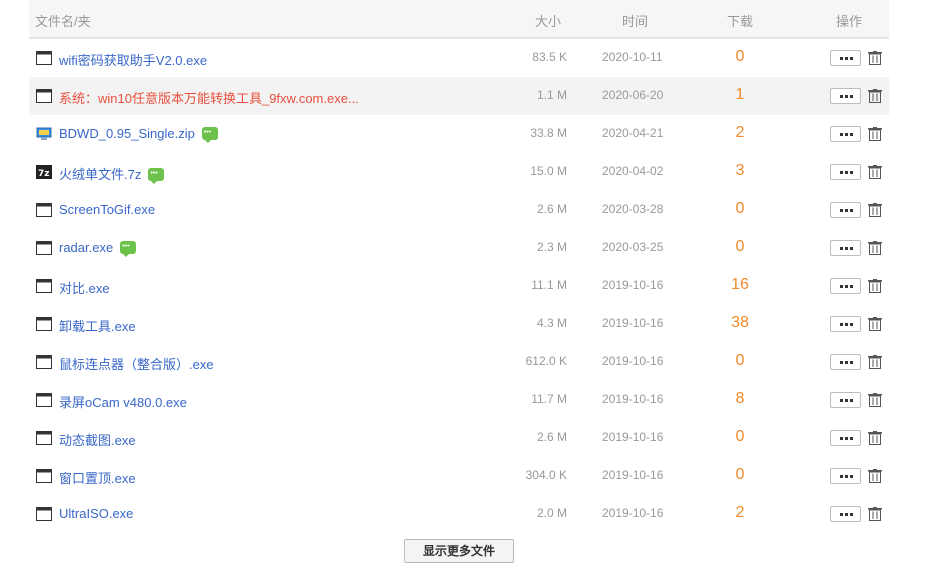 The image size is (929, 585). What do you see at coordinates (459, 172) in the screenshot?
I see `table-row: 7z 火绒单文件.7z 15.0 M 2020-04-02 3` at bounding box center [459, 172].